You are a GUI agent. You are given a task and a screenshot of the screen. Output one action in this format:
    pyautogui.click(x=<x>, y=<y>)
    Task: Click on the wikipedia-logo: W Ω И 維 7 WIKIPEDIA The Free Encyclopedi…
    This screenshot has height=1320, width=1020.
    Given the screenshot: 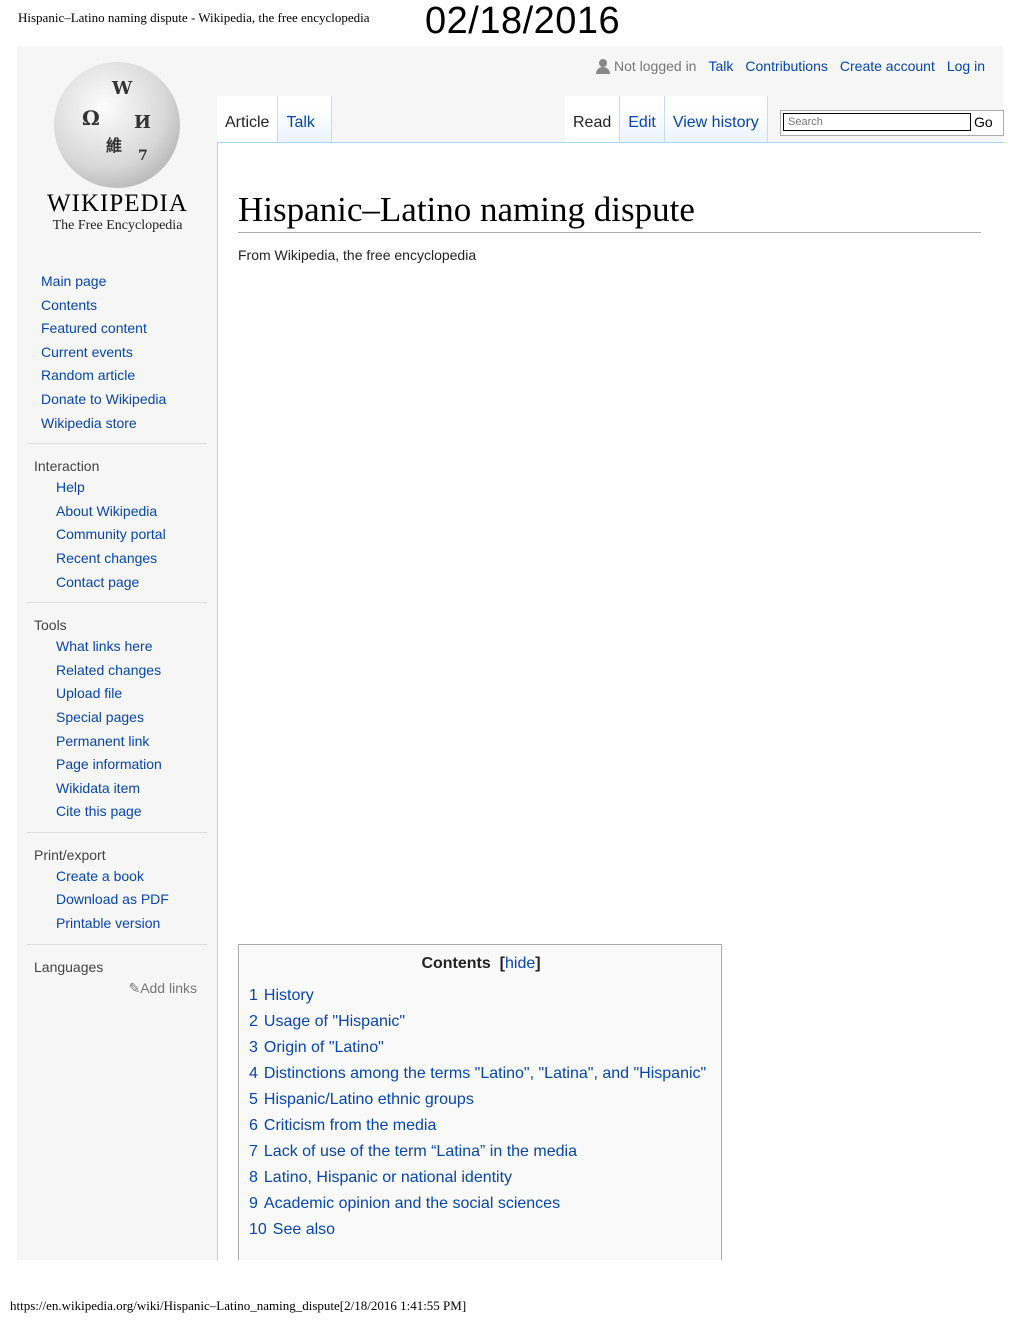 What is the action you would take?
    pyautogui.click(x=117, y=152)
    